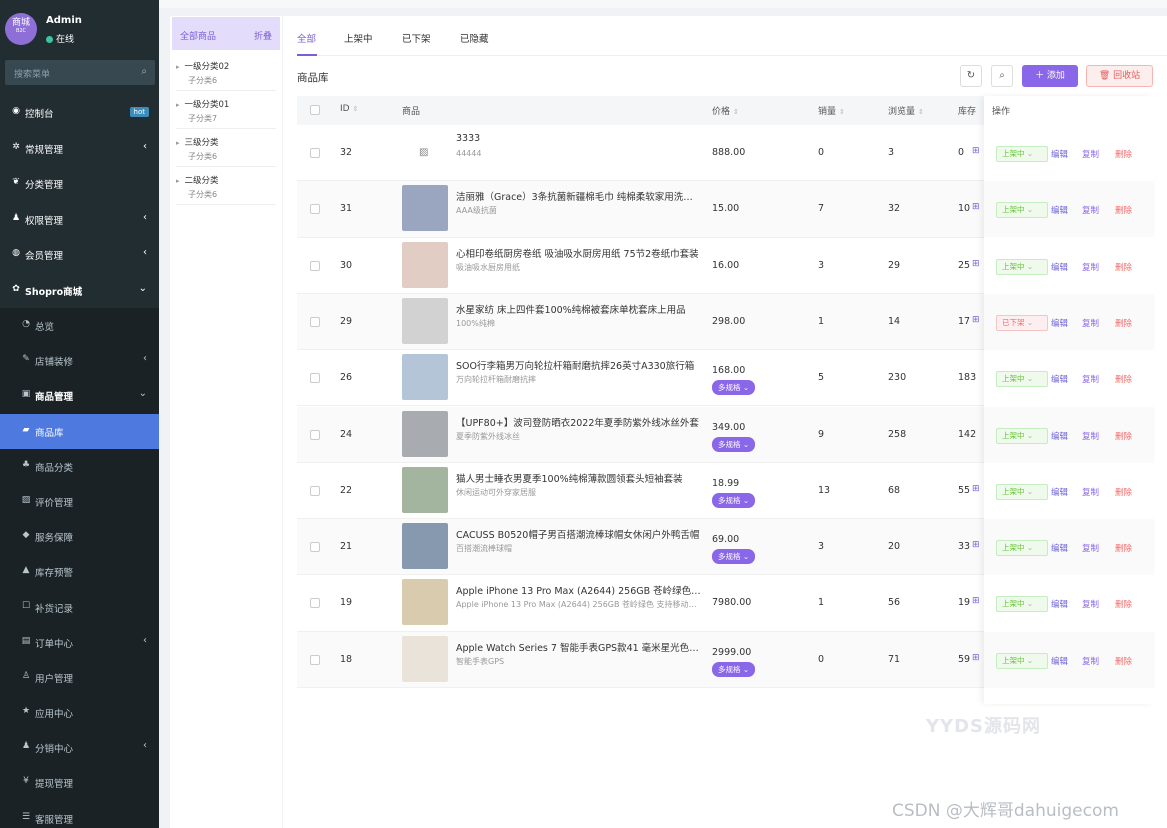  Describe the element at coordinates (578, 534) in the screenshot. I see `product-name: CACUSS B0520帽子男百搭潮流棒球帽女休闲户外鸭舌帽` at that location.